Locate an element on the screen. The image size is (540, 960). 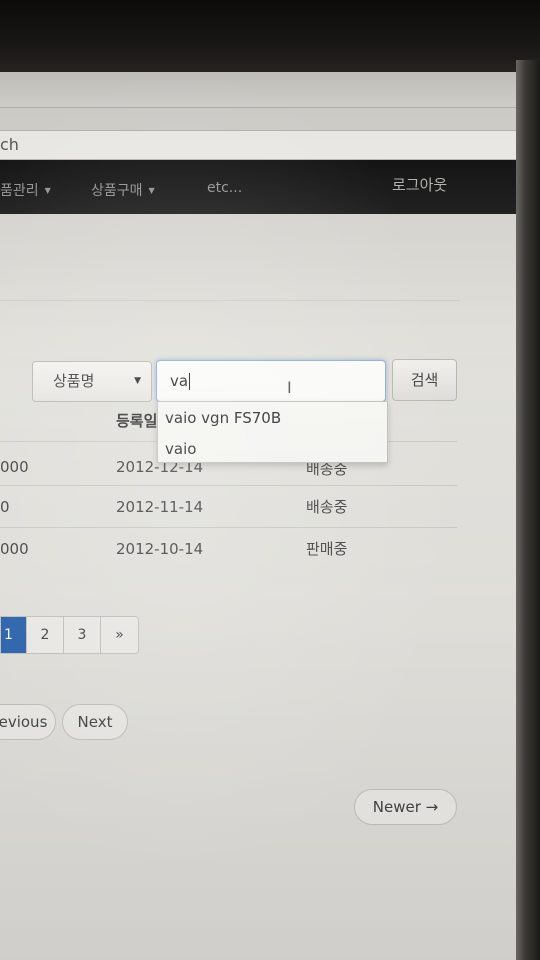
select-value: 상품명 is located at coordinates (74, 381).